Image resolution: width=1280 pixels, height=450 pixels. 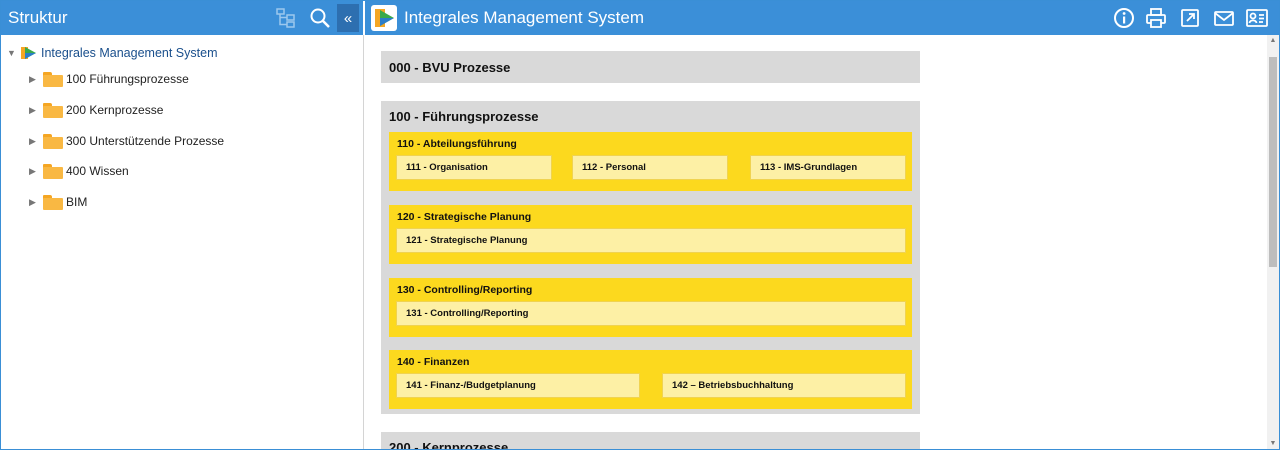 I want to click on subgroup-title: 120 - Strategische Planung, so click(x=464, y=217).